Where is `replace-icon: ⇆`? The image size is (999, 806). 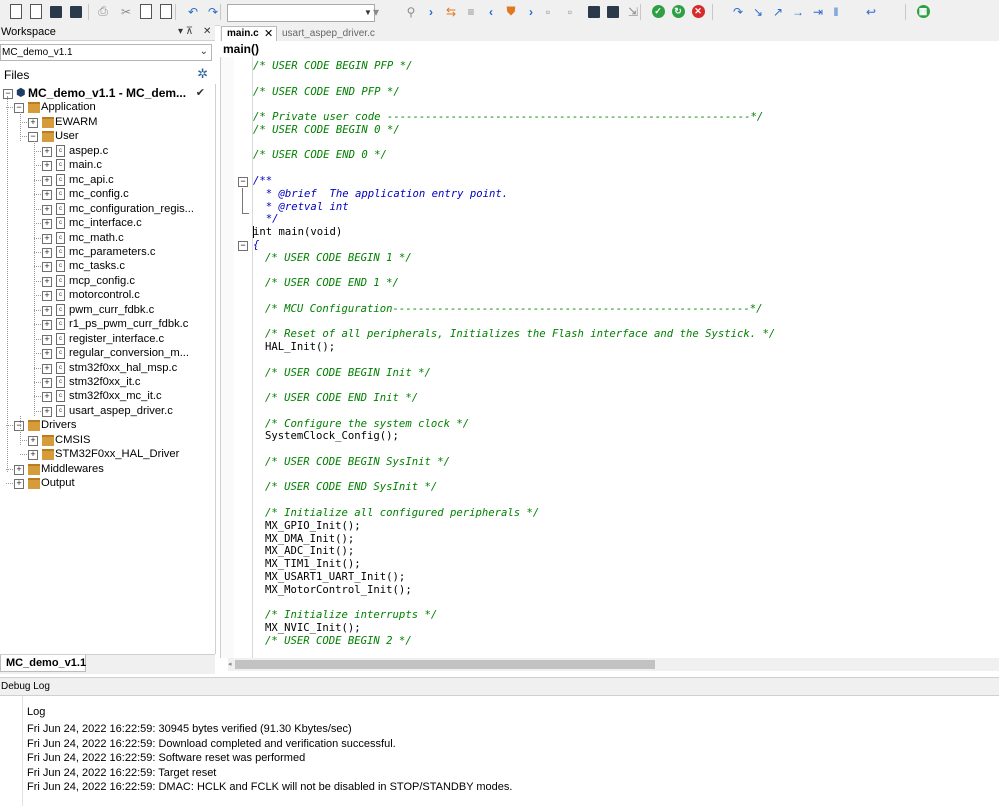
replace-icon: ⇆ is located at coordinates (451, 11).